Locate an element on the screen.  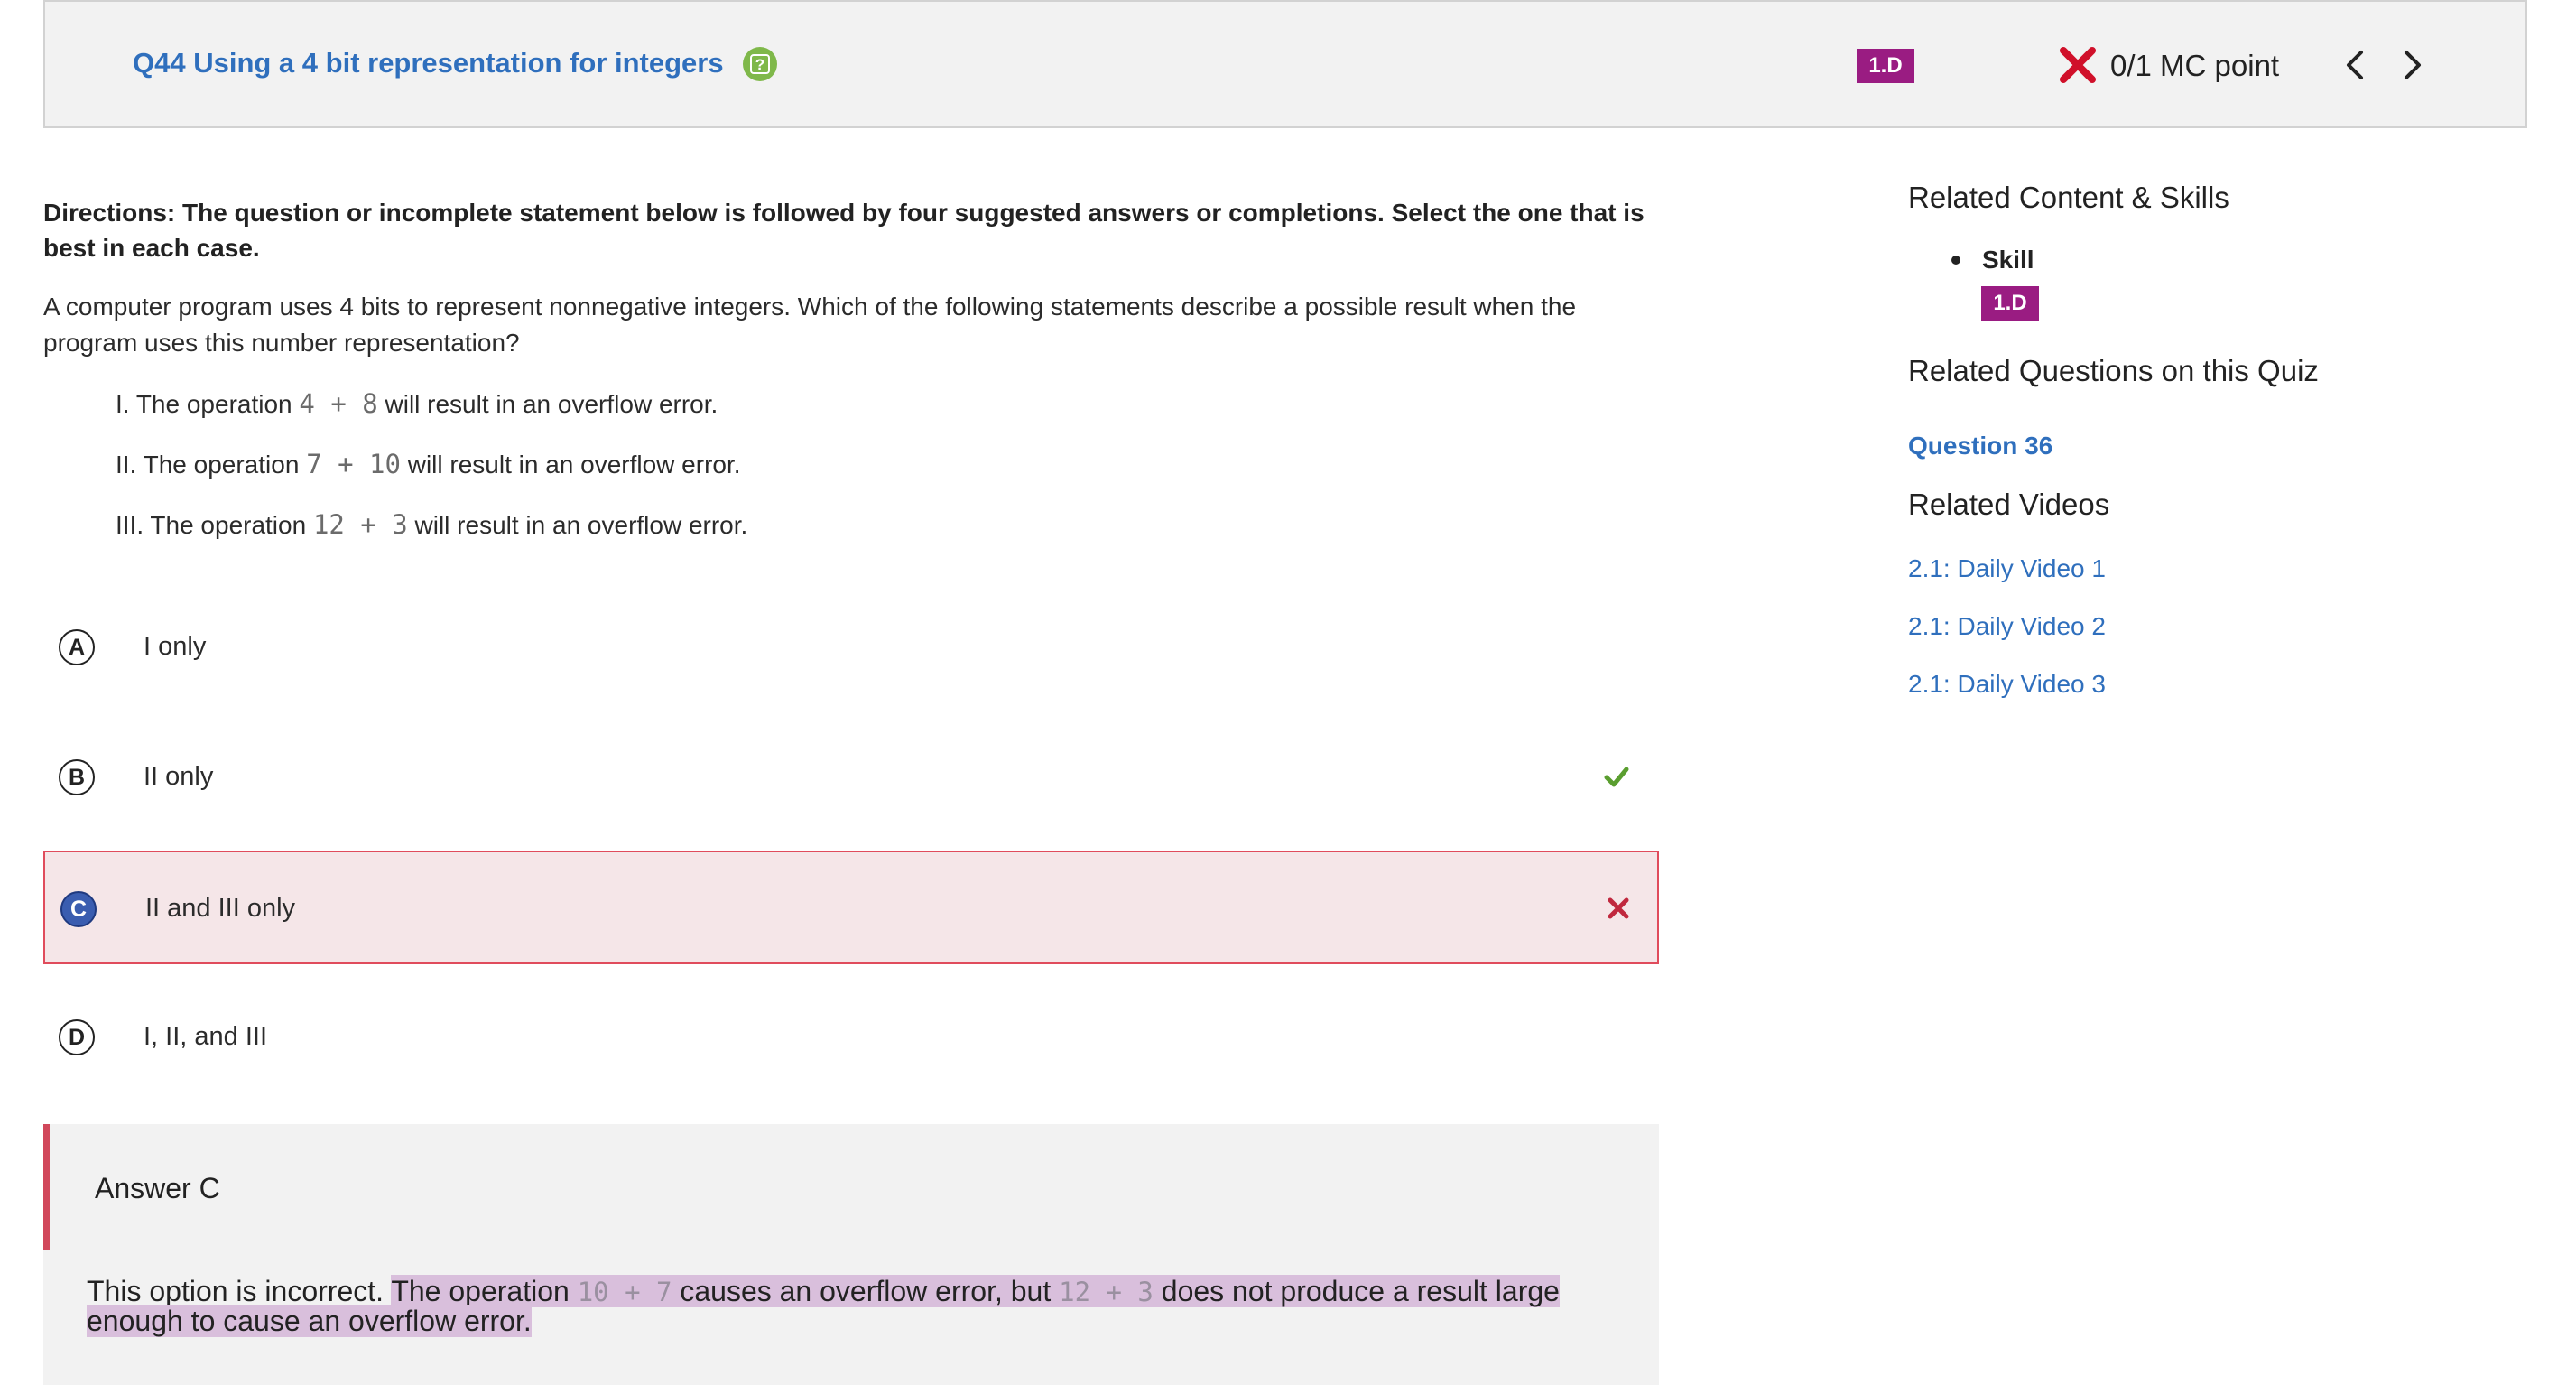
choice-letter: C is located at coordinates (78, 909).